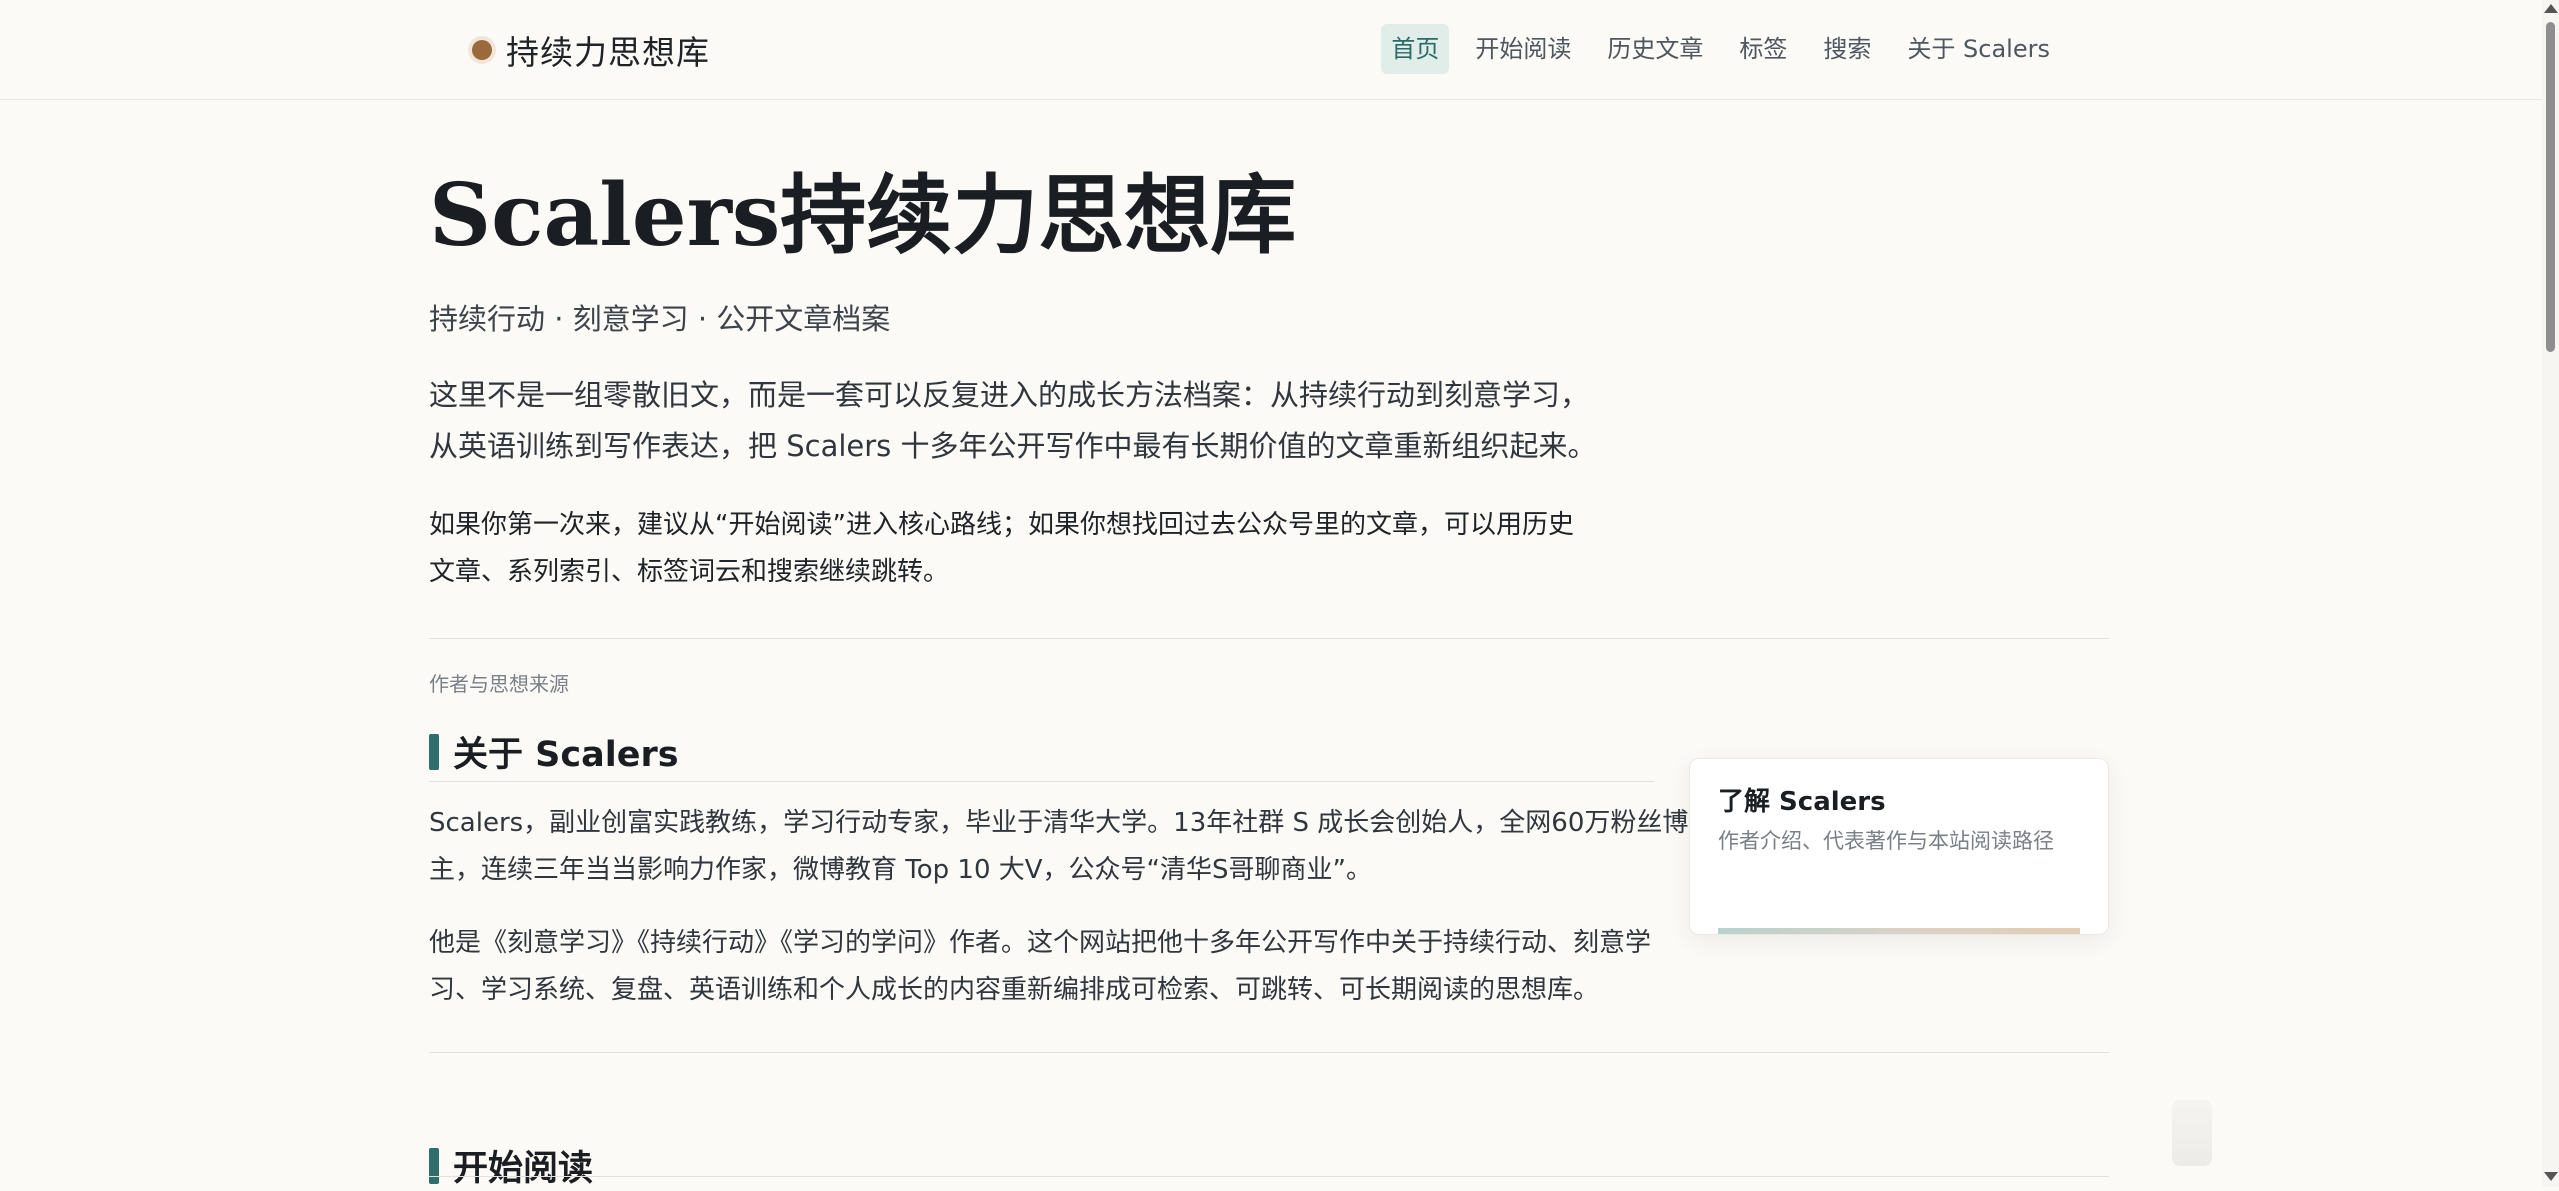 The height and width of the screenshot is (1191, 2559). Describe the element at coordinates (1886, 841) in the screenshot. I see `card-description: 作者介绍、代表著作与本站阅读路径` at that location.